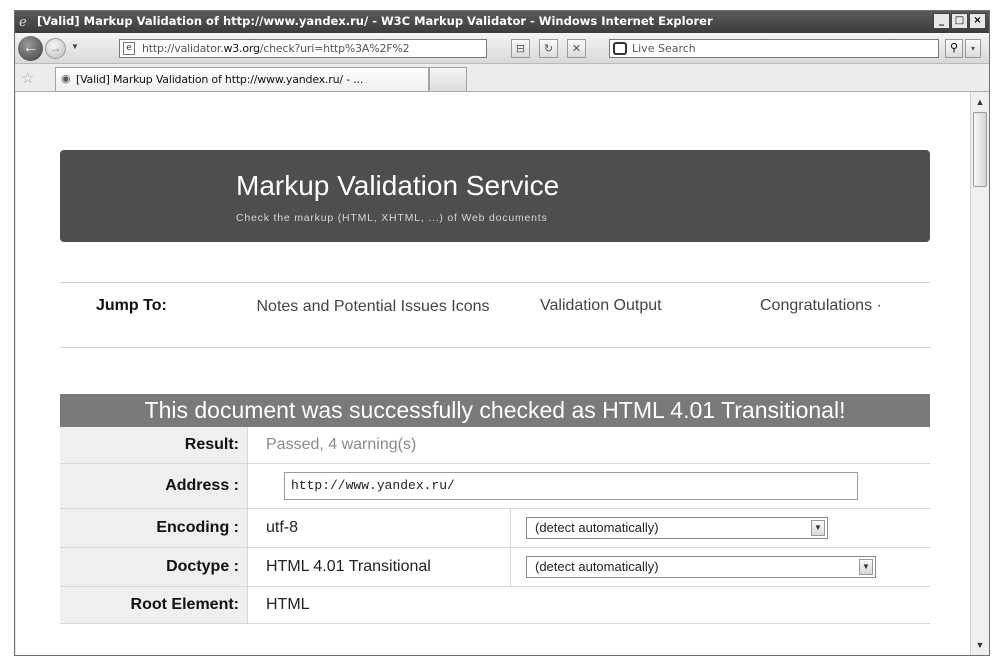  Describe the element at coordinates (131, 305) in the screenshot. I see `jump-to-label: Jump To:` at that location.